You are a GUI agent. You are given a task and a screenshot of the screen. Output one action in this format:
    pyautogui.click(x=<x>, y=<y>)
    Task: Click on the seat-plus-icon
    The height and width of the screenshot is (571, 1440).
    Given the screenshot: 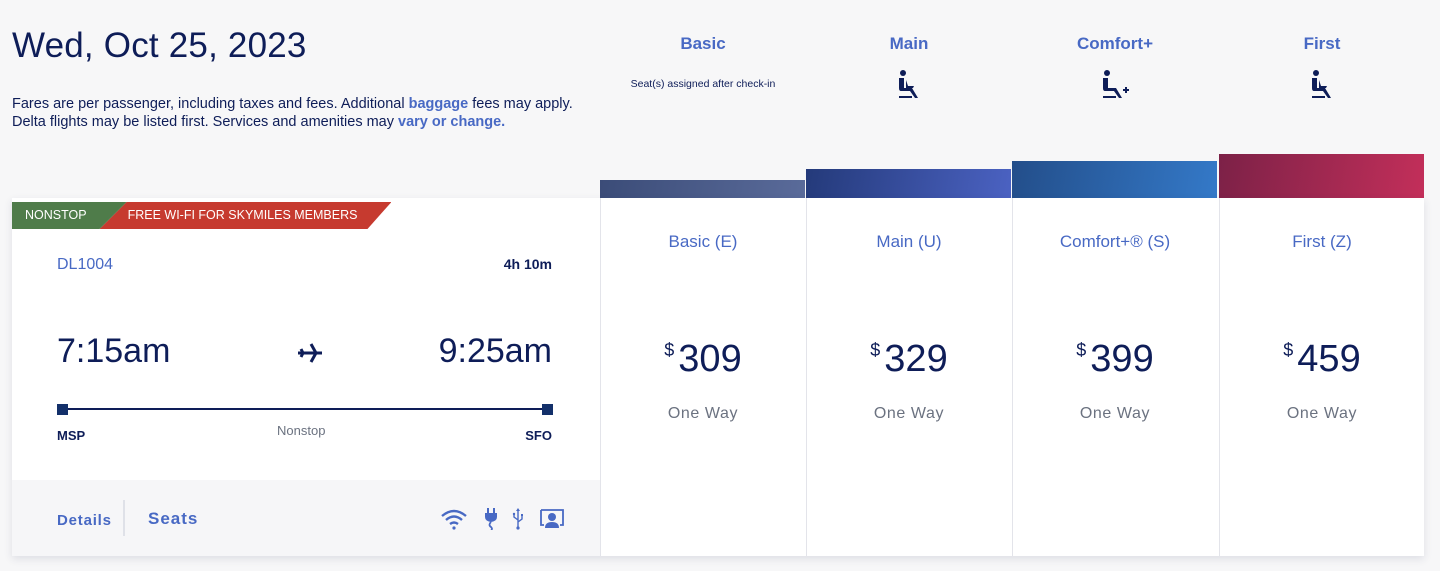 What is the action you would take?
    pyautogui.click(x=1116, y=84)
    